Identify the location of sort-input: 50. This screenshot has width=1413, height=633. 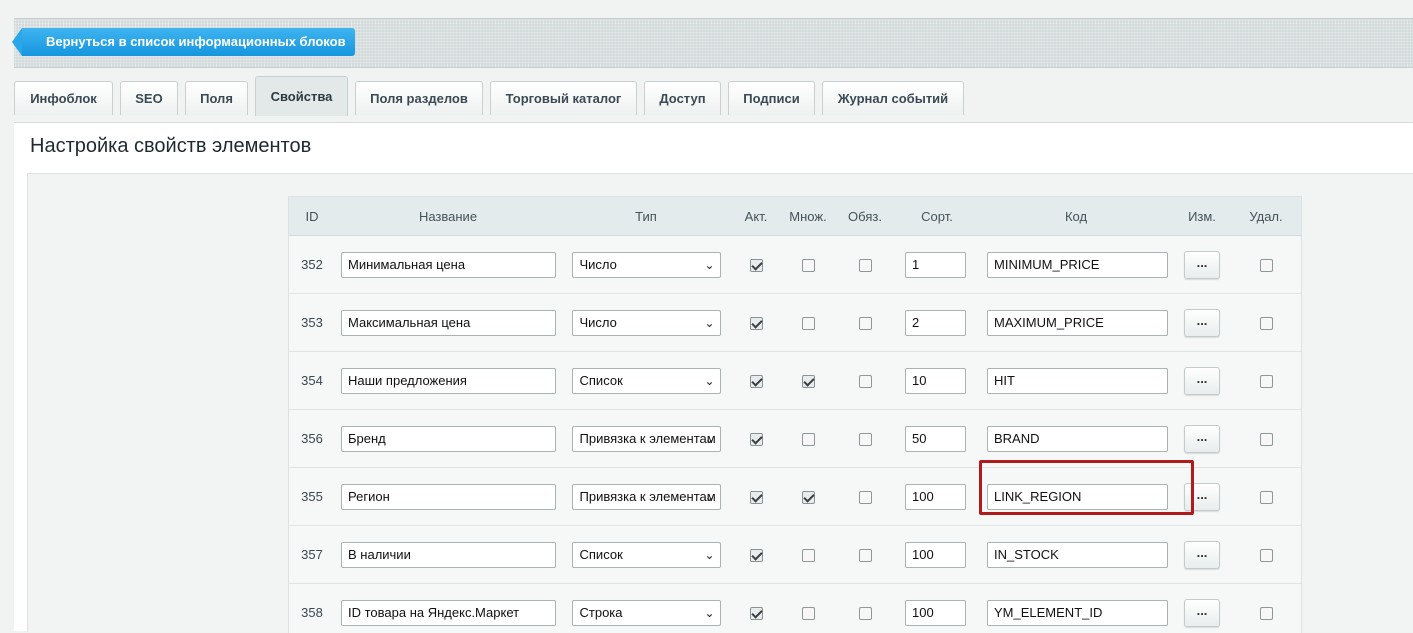
(935, 439).